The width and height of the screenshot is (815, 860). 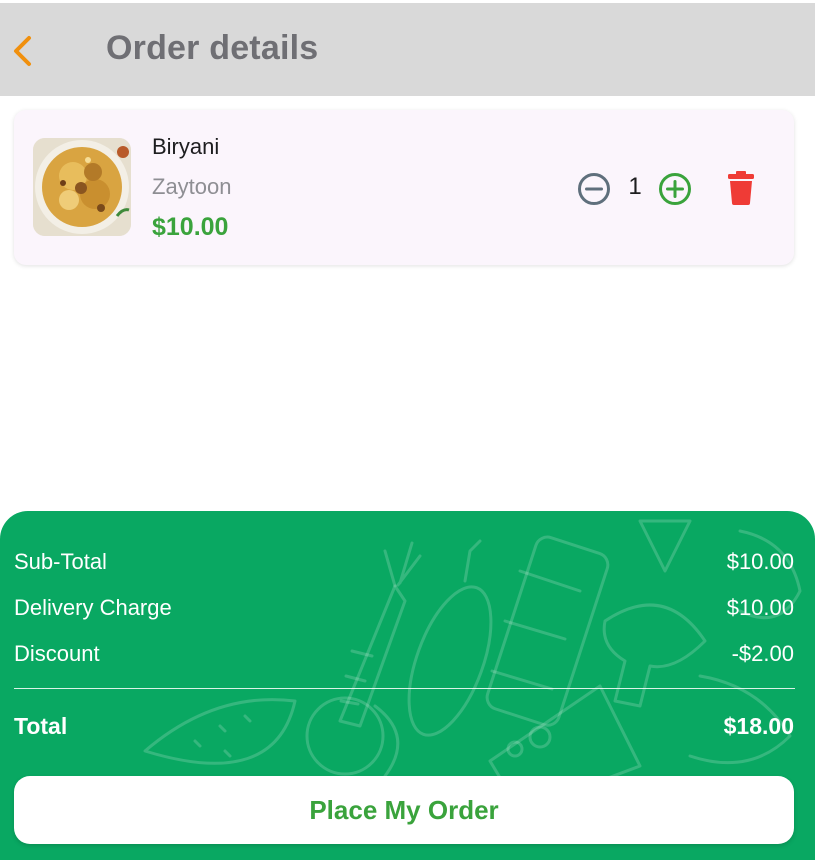 What do you see at coordinates (212, 48) in the screenshot?
I see `page-title: Order details` at bounding box center [212, 48].